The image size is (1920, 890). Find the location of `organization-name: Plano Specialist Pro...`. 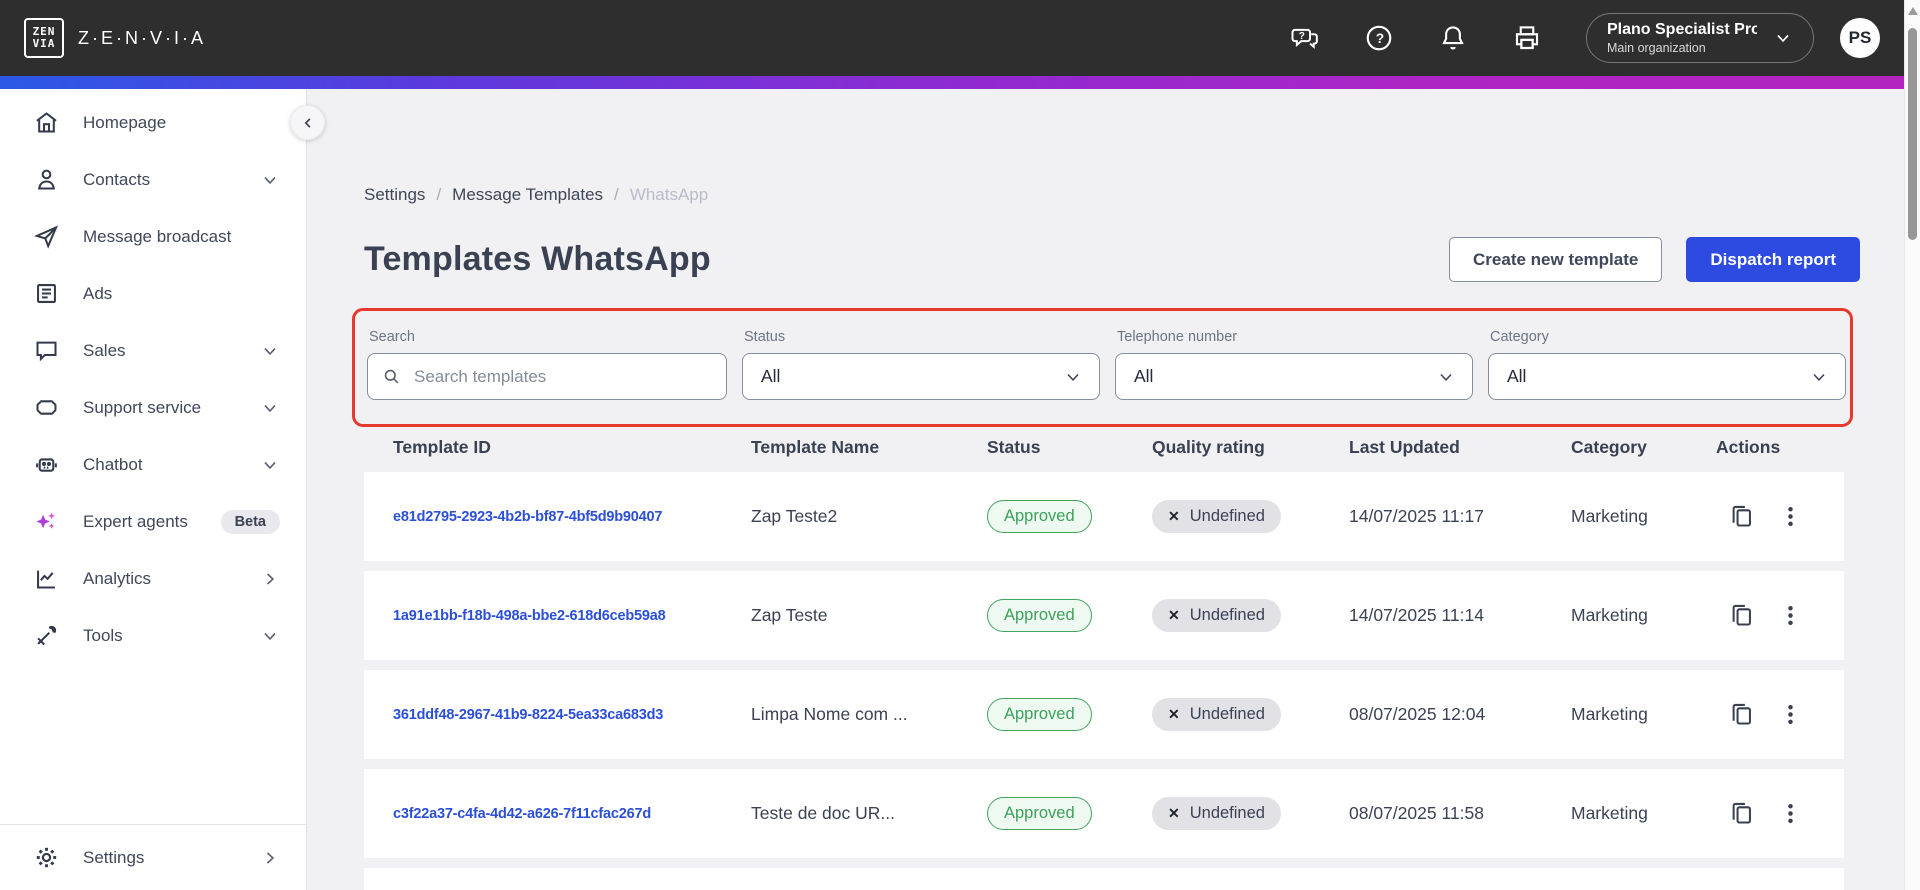

organization-name: Plano Specialist Pro... is located at coordinates (1682, 29).